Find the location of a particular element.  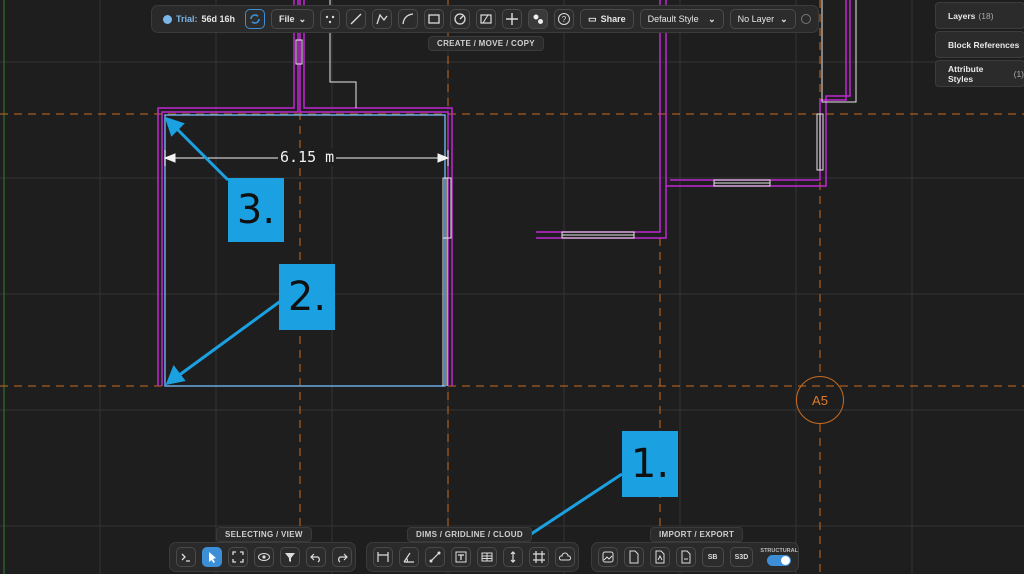

cloud-icon is located at coordinates (565, 556).